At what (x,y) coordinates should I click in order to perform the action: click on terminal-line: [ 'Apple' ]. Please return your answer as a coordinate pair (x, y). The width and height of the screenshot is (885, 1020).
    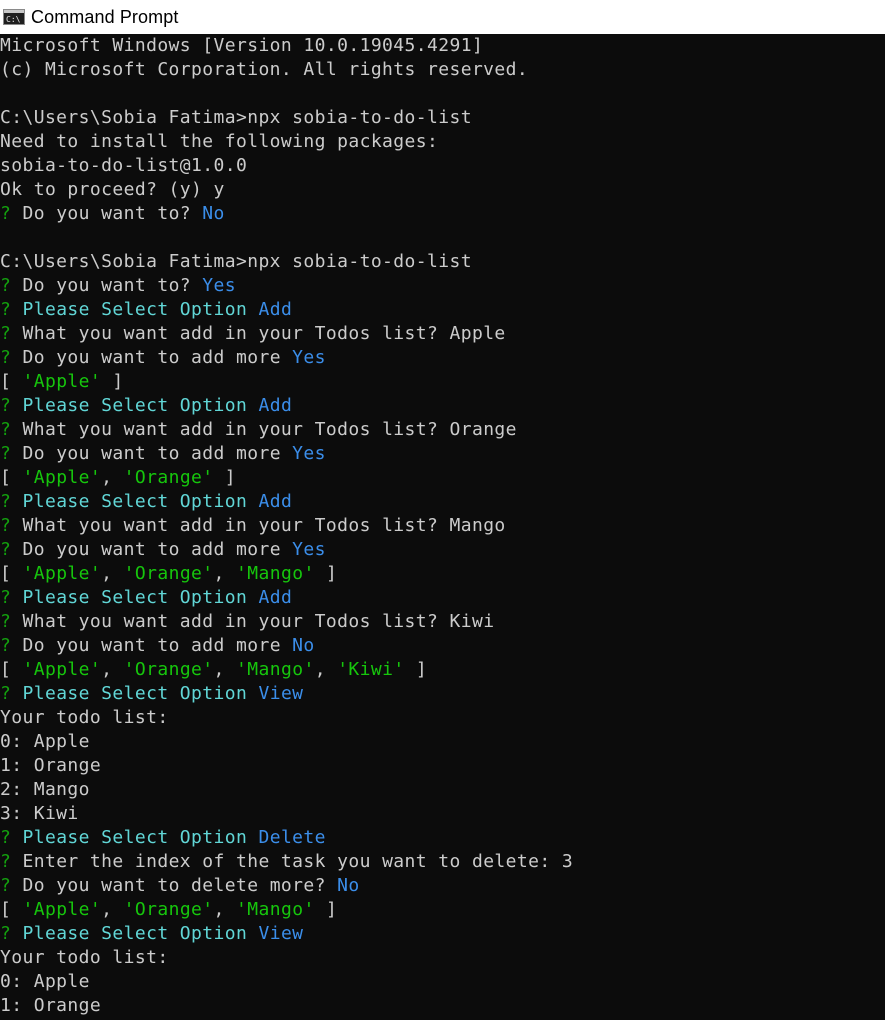
    Looking at the image, I should click on (62, 382).